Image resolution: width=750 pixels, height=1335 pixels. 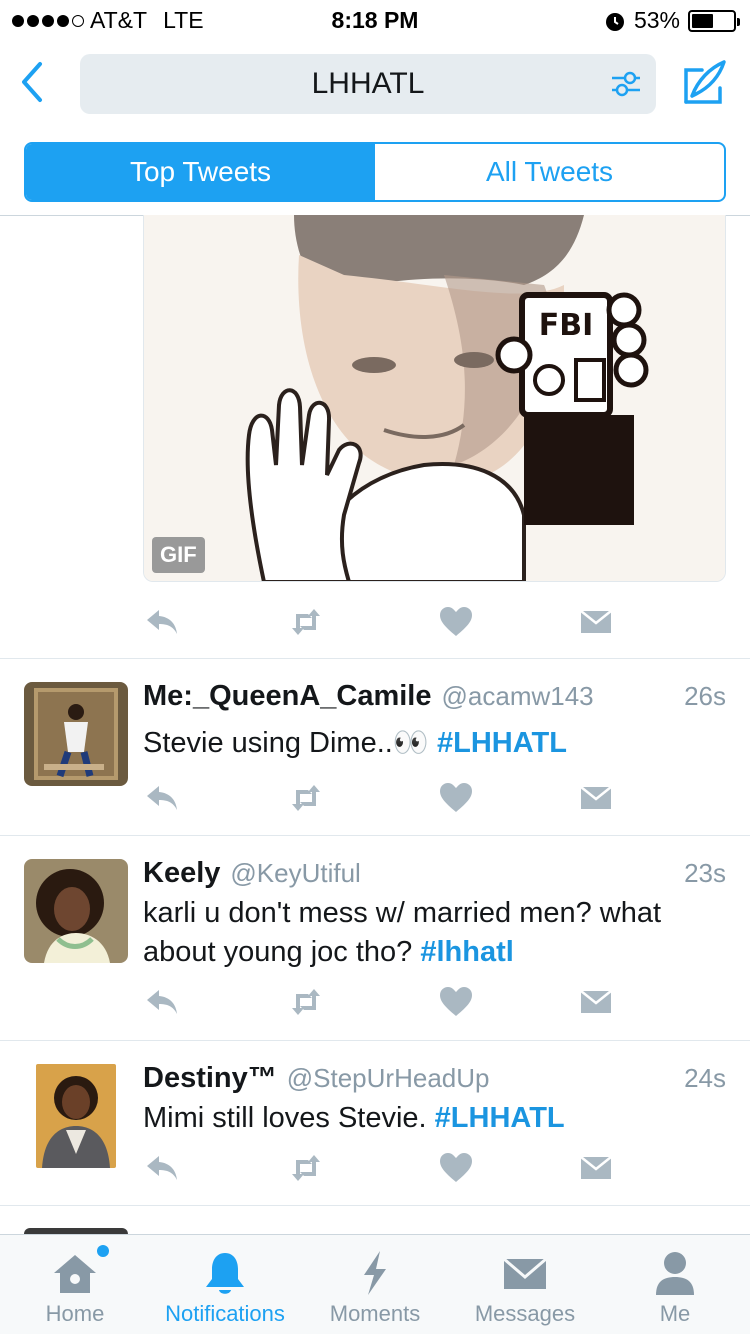 I want to click on tab-messages: Messages, so click(x=525, y=1285).